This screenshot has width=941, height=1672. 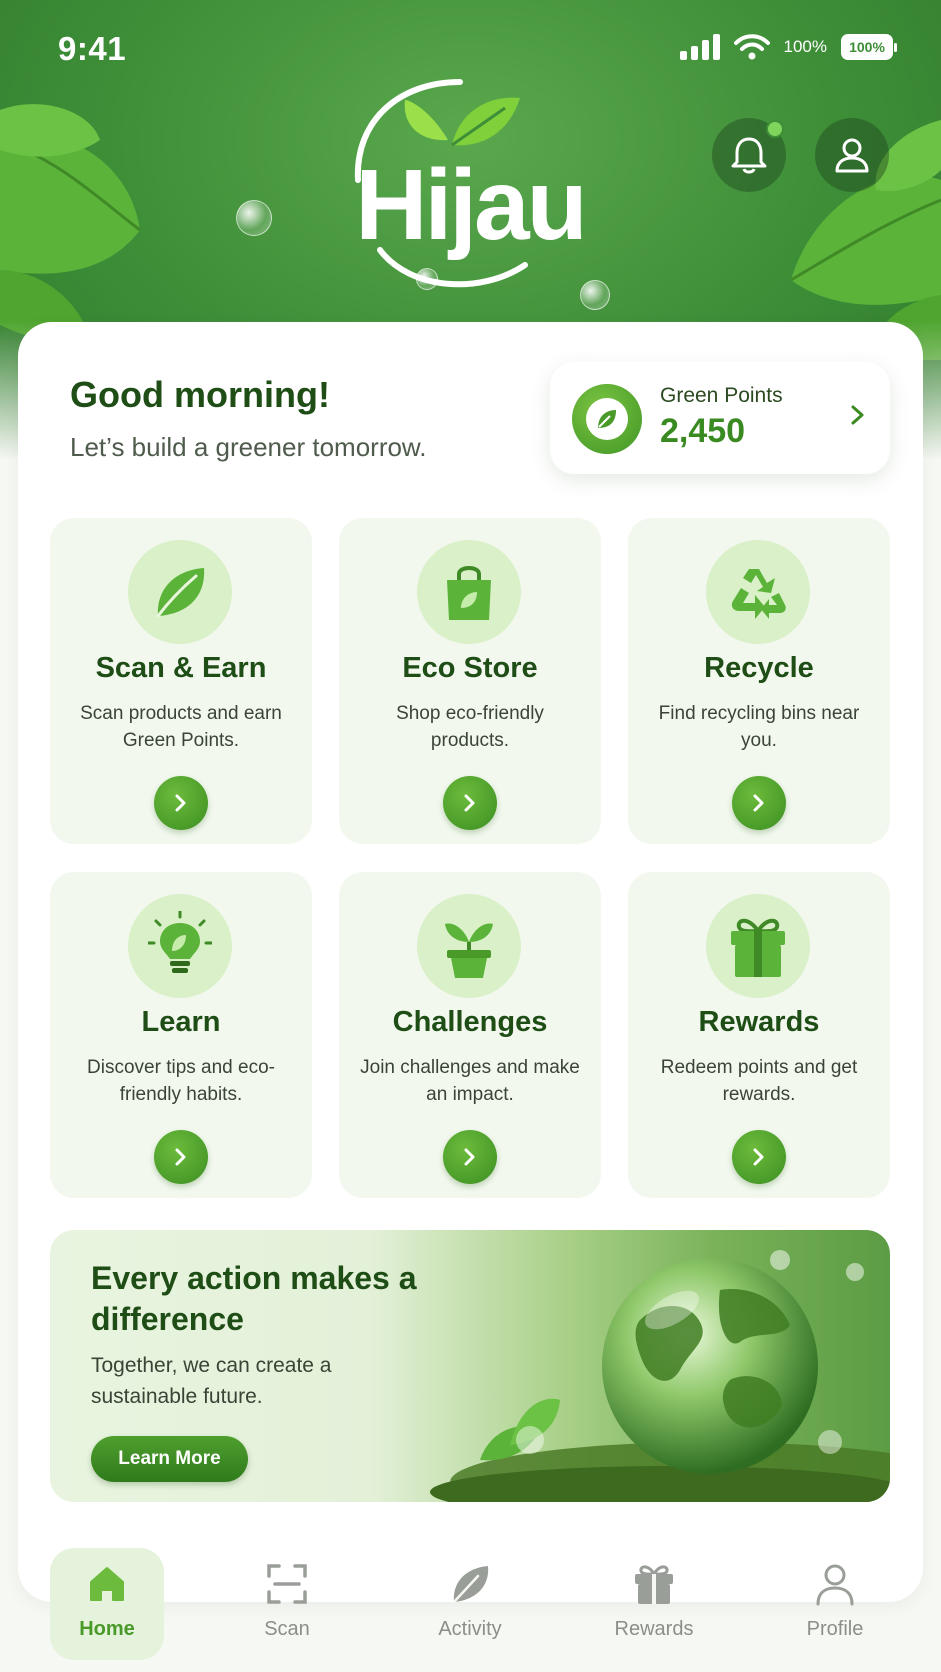 I want to click on battery-icon: 100%, so click(x=869, y=47).